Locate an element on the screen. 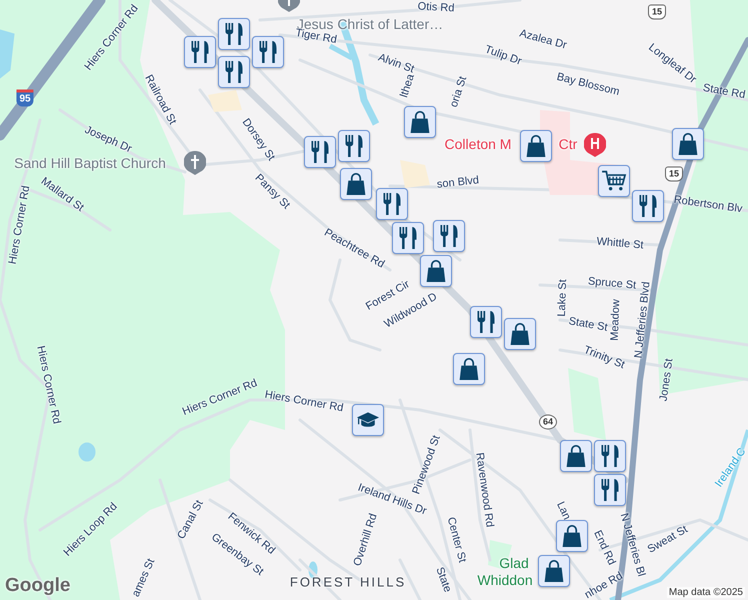 Image resolution: width=748 pixels, height=600 pixels. street-label: oria St is located at coordinates (459, 92).